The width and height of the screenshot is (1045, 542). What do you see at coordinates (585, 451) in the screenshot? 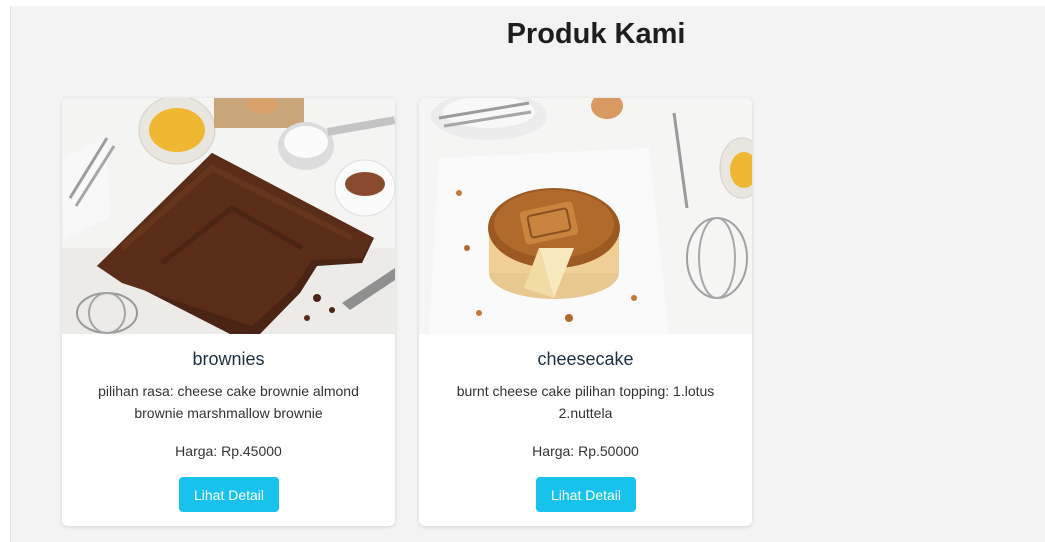
I see `product-price: Harga: Rp.50000` at bounding box center [585, 451].